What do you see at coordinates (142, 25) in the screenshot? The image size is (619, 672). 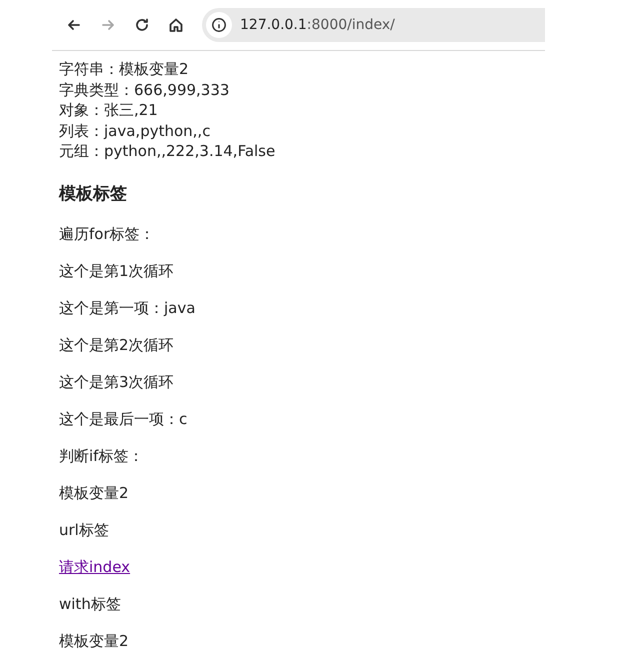 I see `reload-icon` at bounding box center [142, 25].